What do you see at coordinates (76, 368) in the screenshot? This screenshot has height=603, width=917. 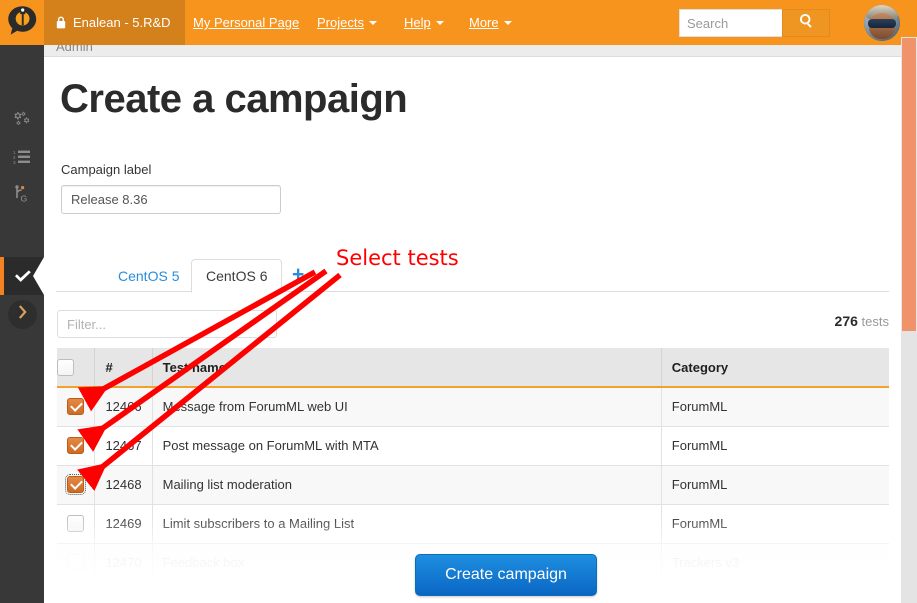 I see `select-all-header` at bounding box center [76, 368].